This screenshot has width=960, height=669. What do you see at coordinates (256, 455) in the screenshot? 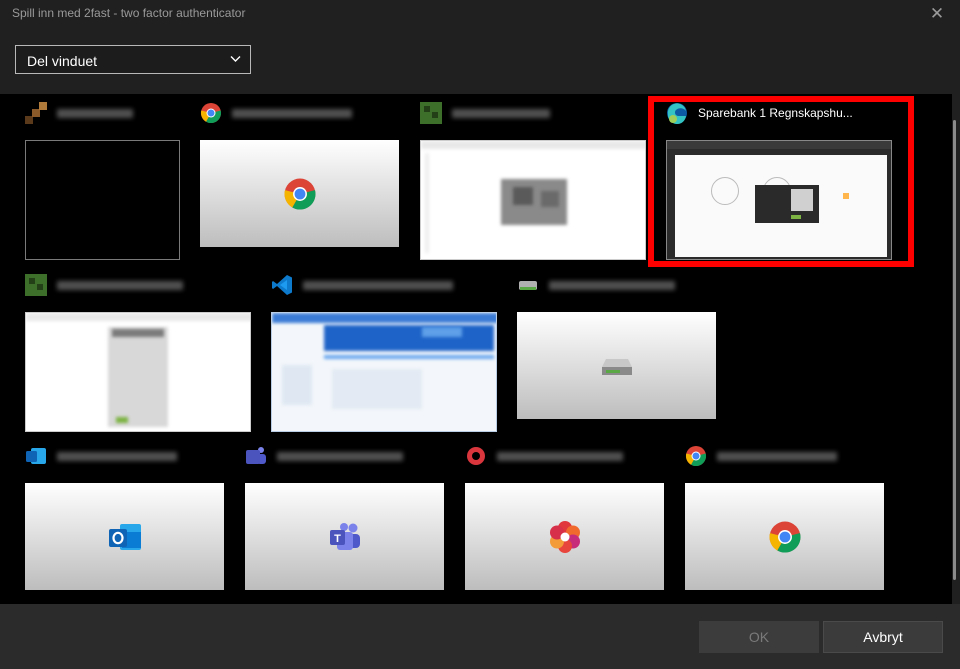
I see `teams-icon` at bounding box center [256, 455].